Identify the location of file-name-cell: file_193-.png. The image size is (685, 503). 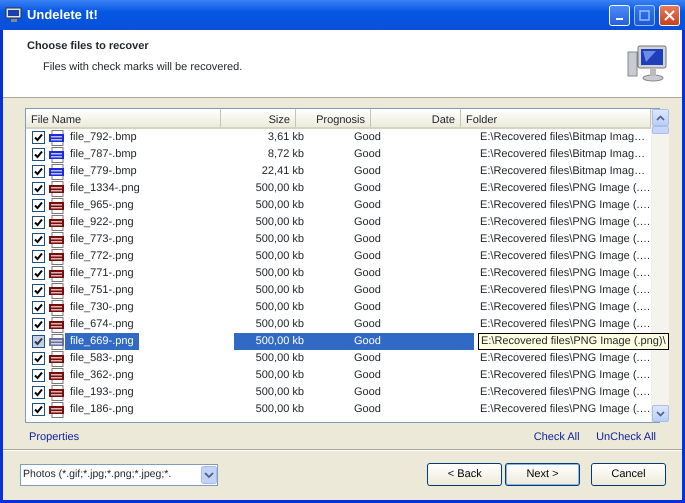
(102, 392).